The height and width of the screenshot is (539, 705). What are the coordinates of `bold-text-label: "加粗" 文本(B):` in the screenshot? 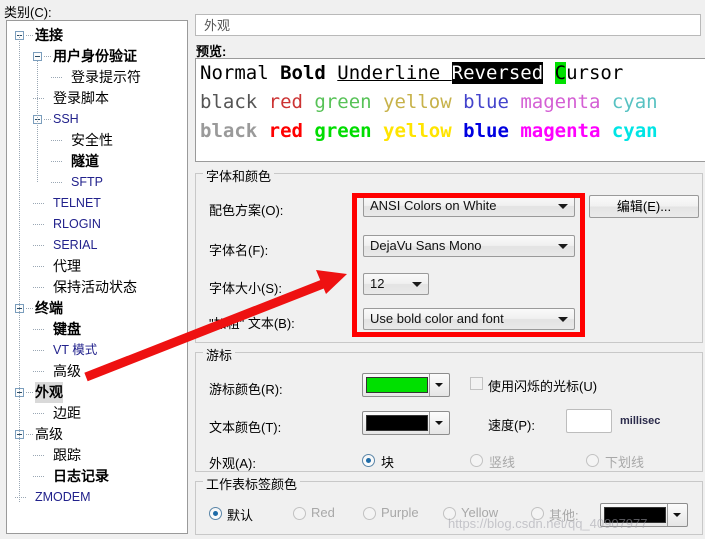 It's located at (252, 323).